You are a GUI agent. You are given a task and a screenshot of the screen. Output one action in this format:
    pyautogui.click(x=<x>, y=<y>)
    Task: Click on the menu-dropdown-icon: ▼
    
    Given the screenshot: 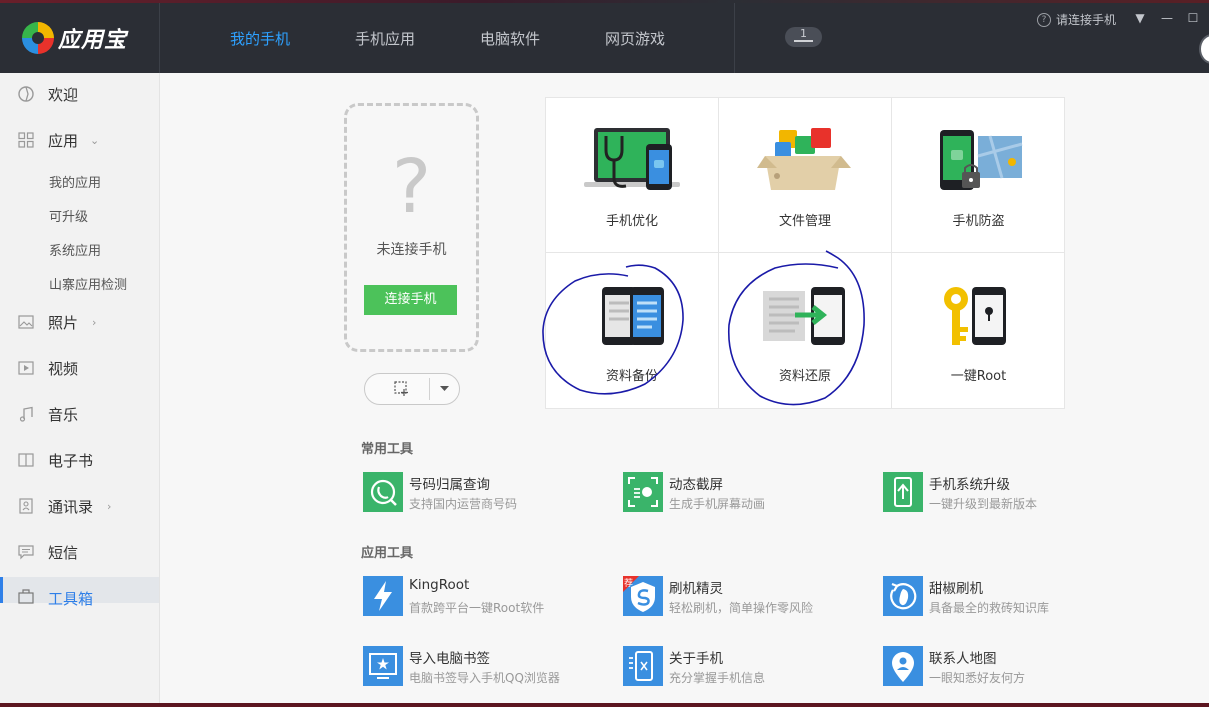 What is the action you would take?
    pyautogui.click(x=1140, y=18)
    